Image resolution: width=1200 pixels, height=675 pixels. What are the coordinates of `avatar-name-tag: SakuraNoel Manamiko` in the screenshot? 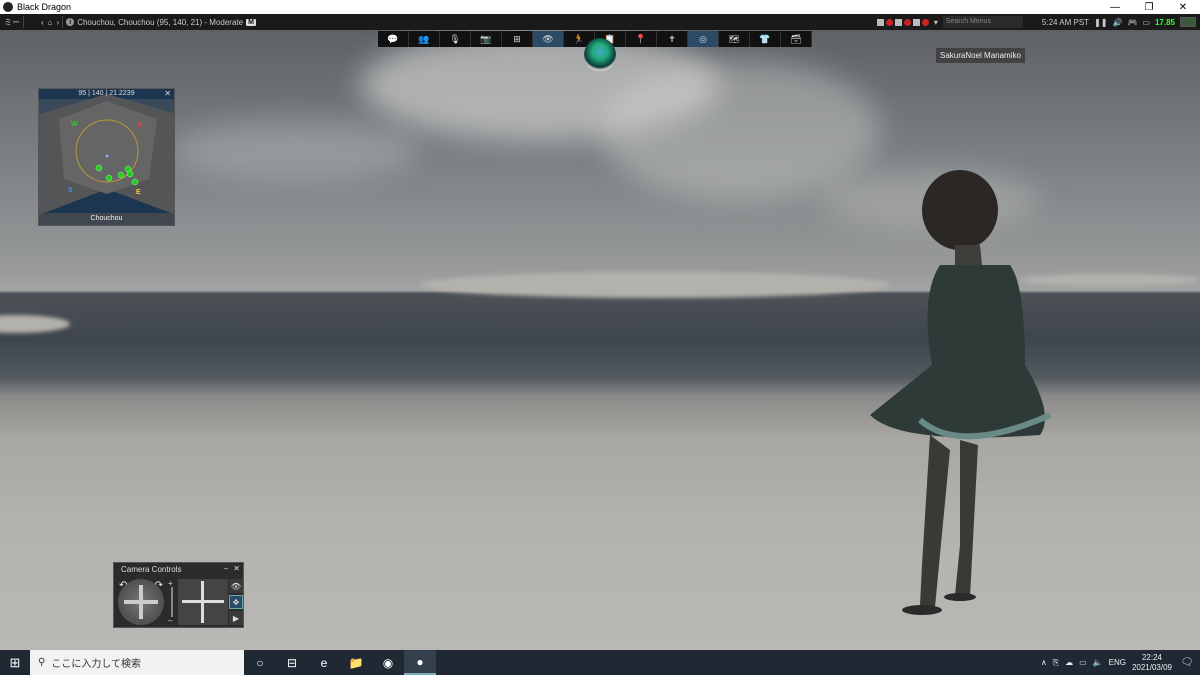 It's located at (980, 55).